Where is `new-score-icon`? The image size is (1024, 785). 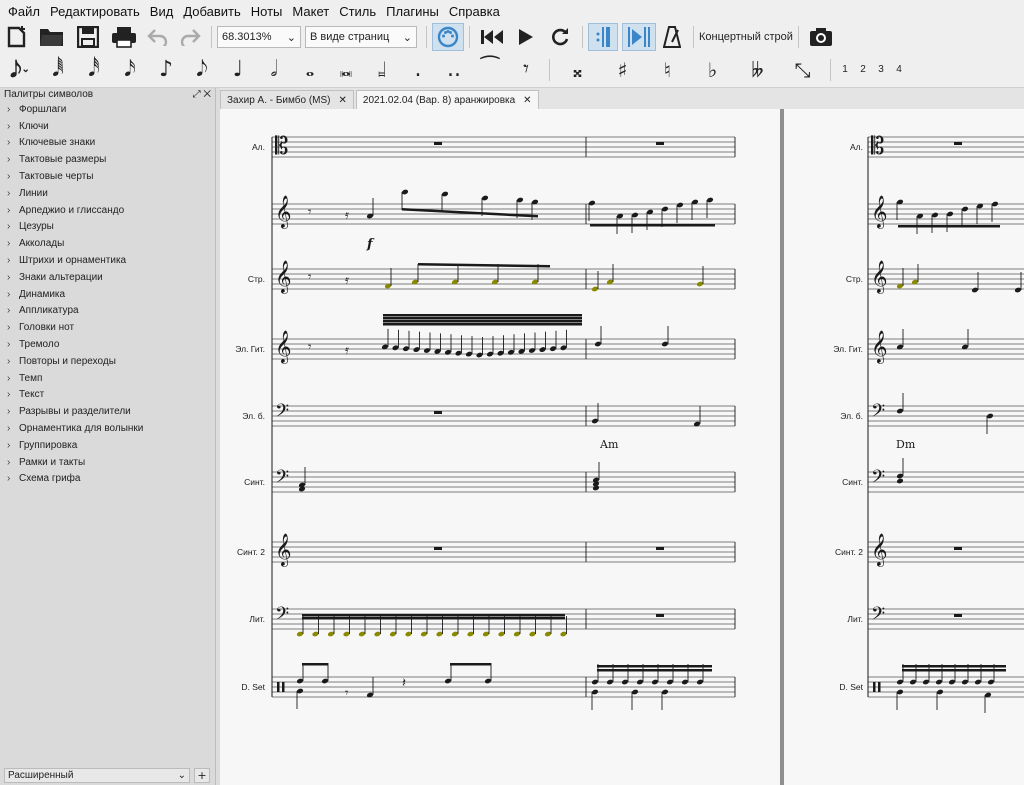 new-score-icon is located at coordinates (17, 37).